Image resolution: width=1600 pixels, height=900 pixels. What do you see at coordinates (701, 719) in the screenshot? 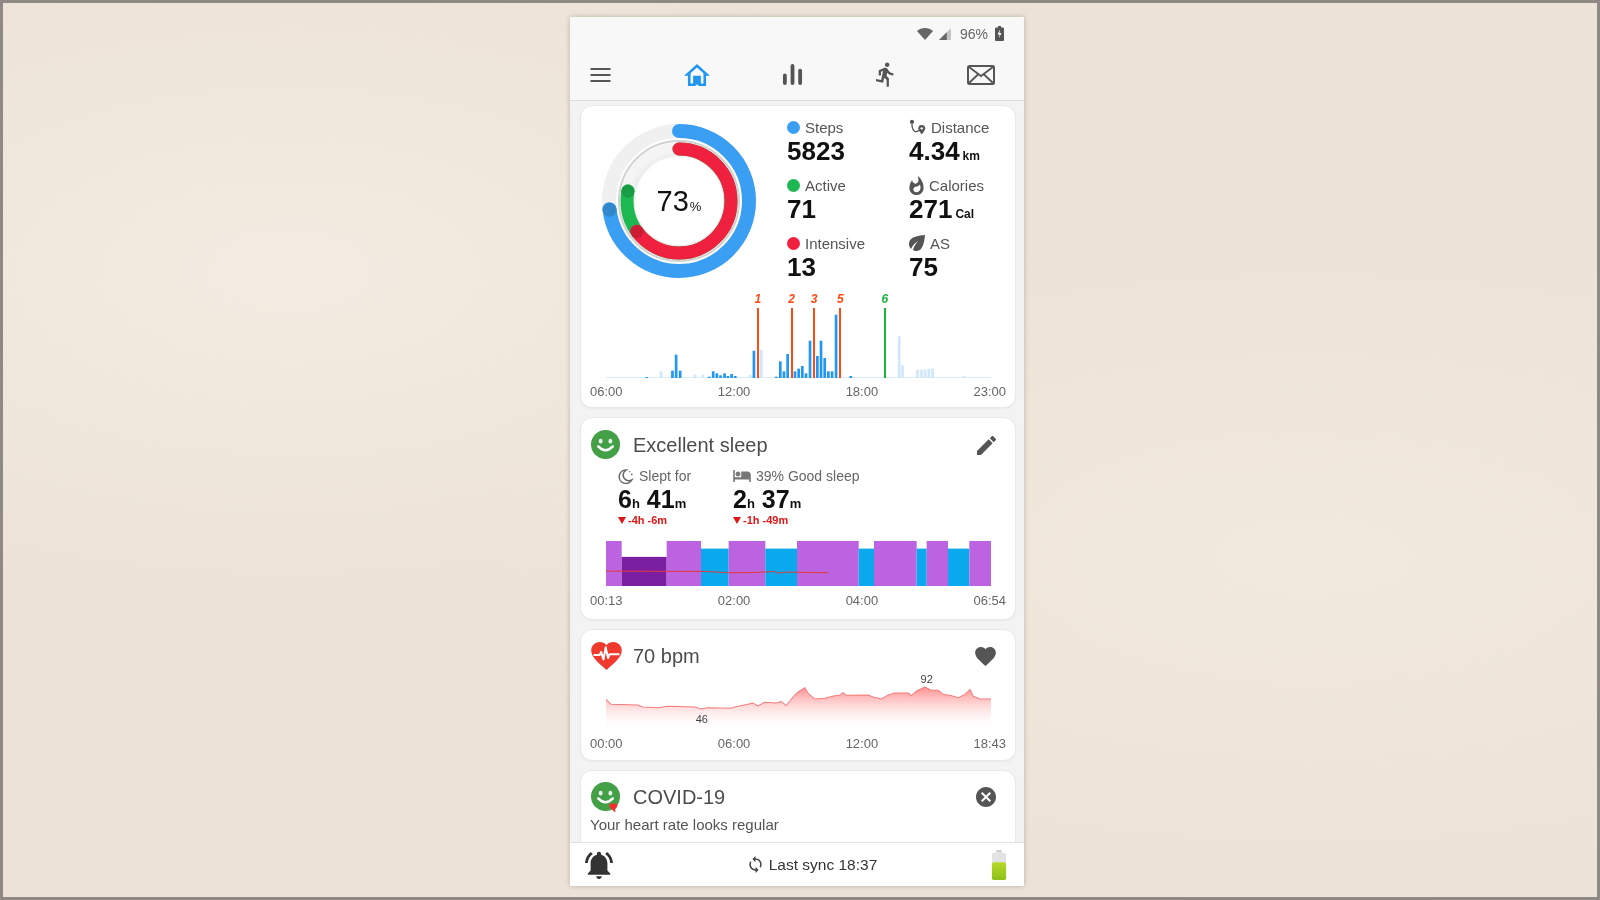
I see `peak-label: 46` at bounding box center [701, 719].